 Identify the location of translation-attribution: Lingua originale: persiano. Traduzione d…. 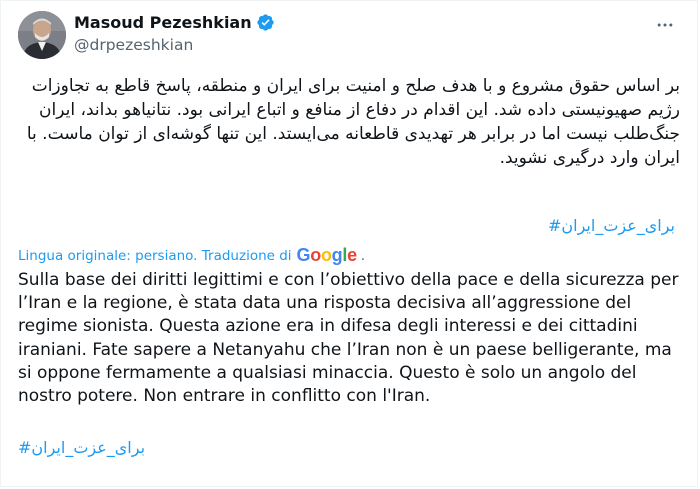
(191, 255).